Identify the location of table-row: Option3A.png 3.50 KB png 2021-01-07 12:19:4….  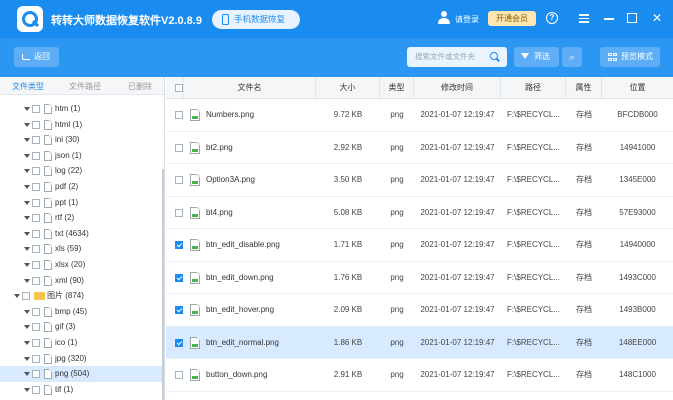
(419, 180).